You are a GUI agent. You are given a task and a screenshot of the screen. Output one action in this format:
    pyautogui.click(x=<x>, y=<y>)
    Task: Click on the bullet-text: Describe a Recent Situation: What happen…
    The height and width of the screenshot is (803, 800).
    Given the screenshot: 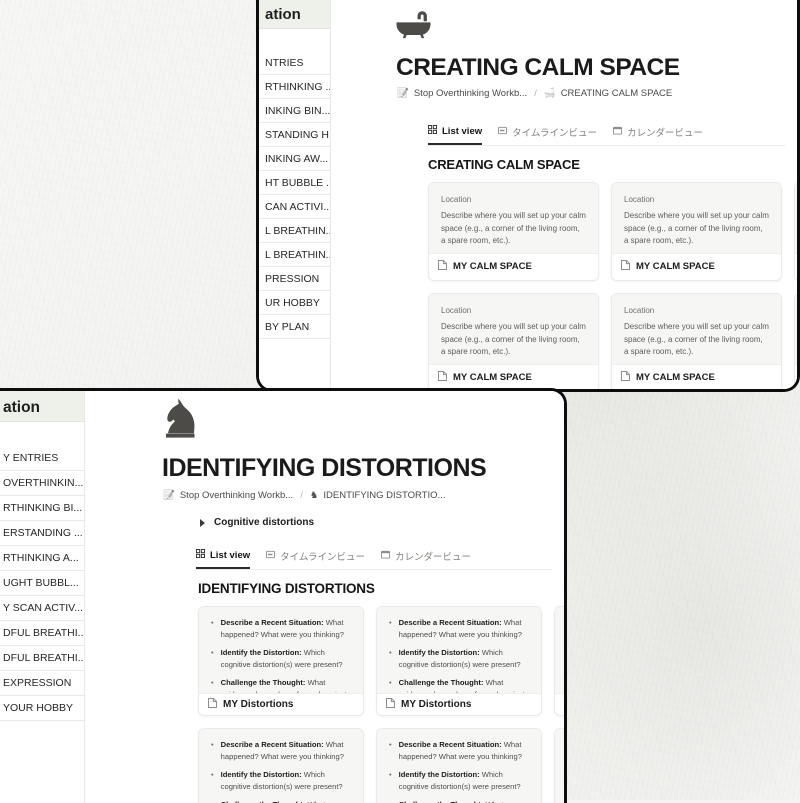 What is the action you would take?
    pyautogui.click(x=282, y=628)
    